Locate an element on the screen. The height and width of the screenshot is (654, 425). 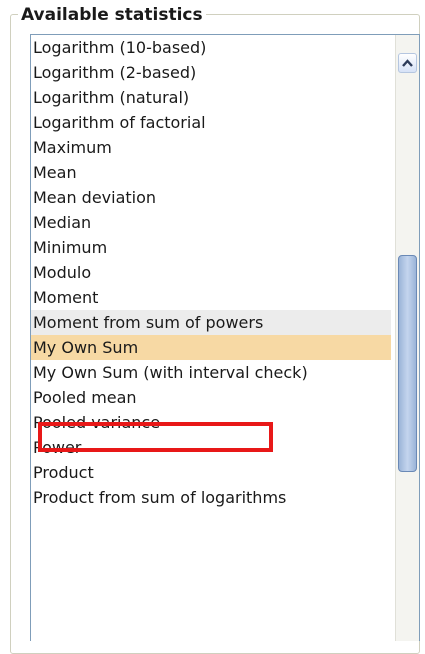
list-item: Moment is located at coordinates (211, 297).